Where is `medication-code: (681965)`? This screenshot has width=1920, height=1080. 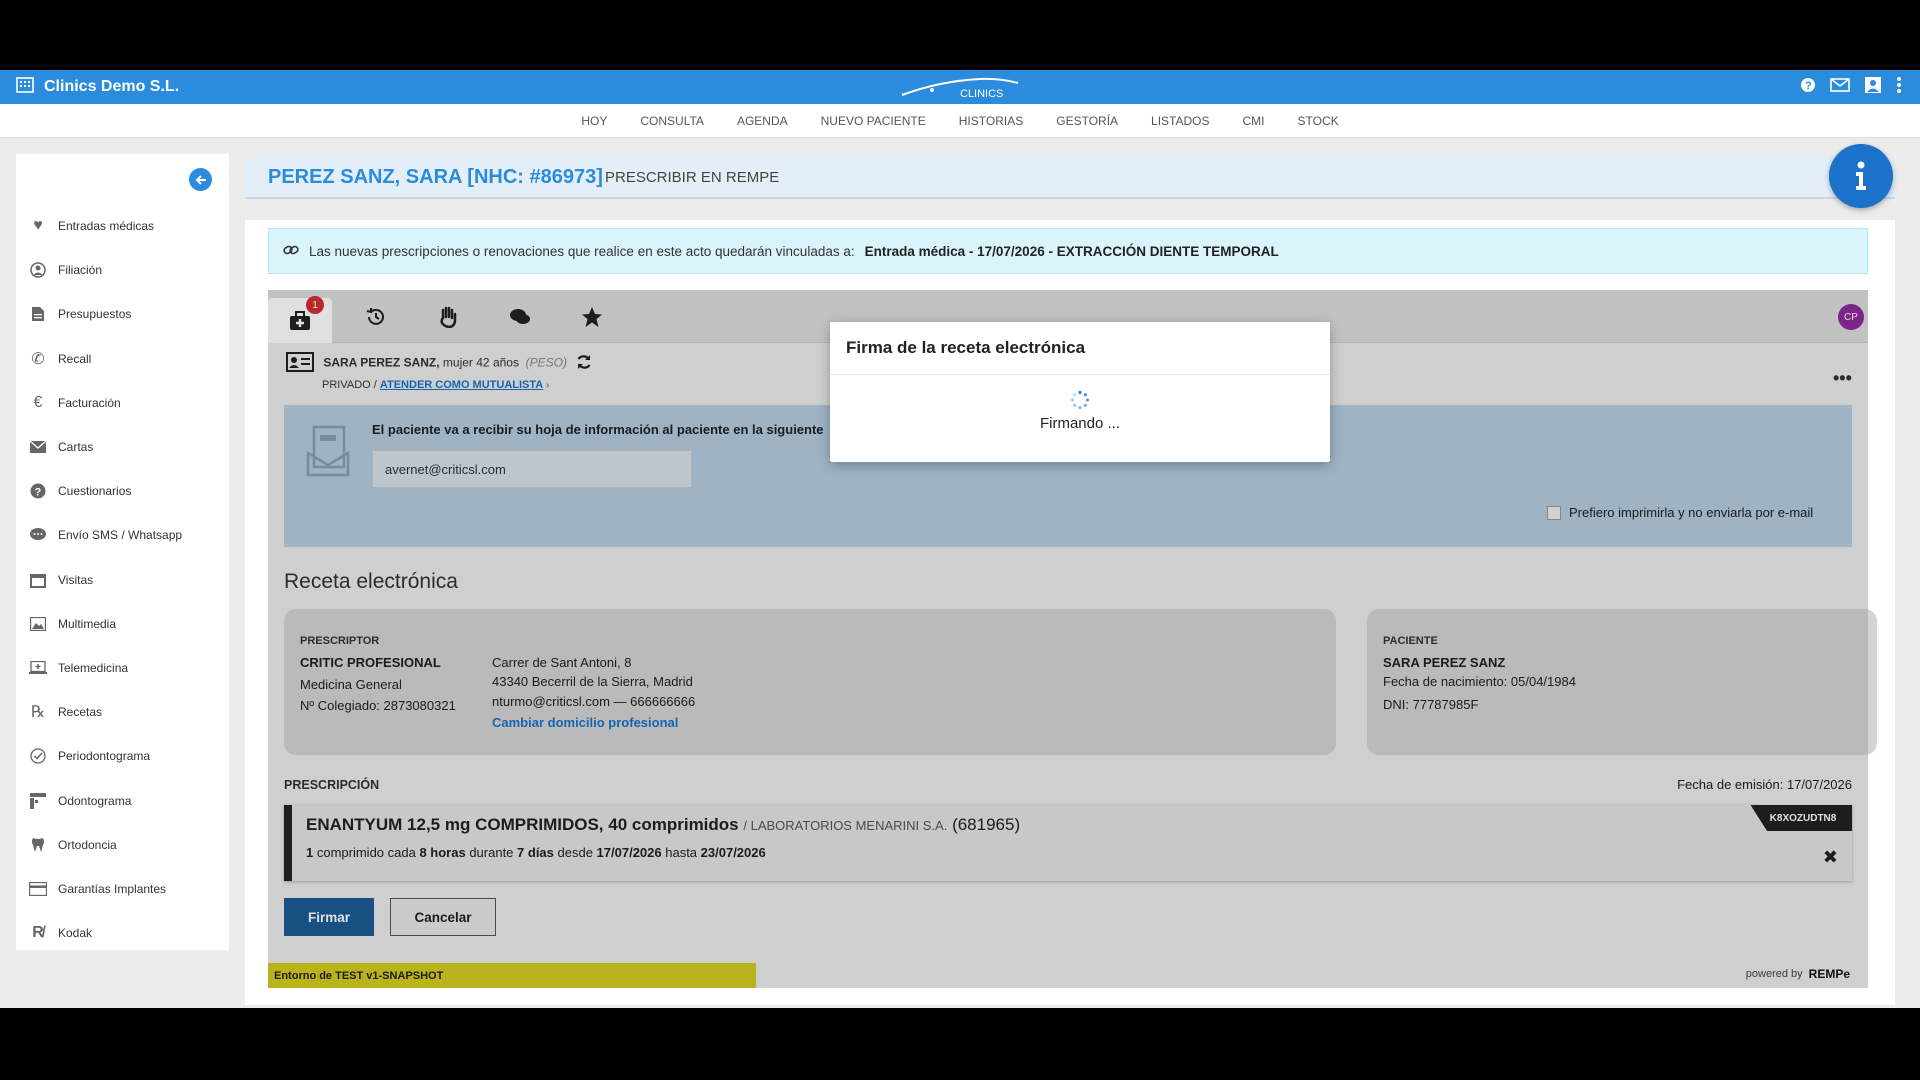
medication-code: (681965) is located at coordinates (986, 824).